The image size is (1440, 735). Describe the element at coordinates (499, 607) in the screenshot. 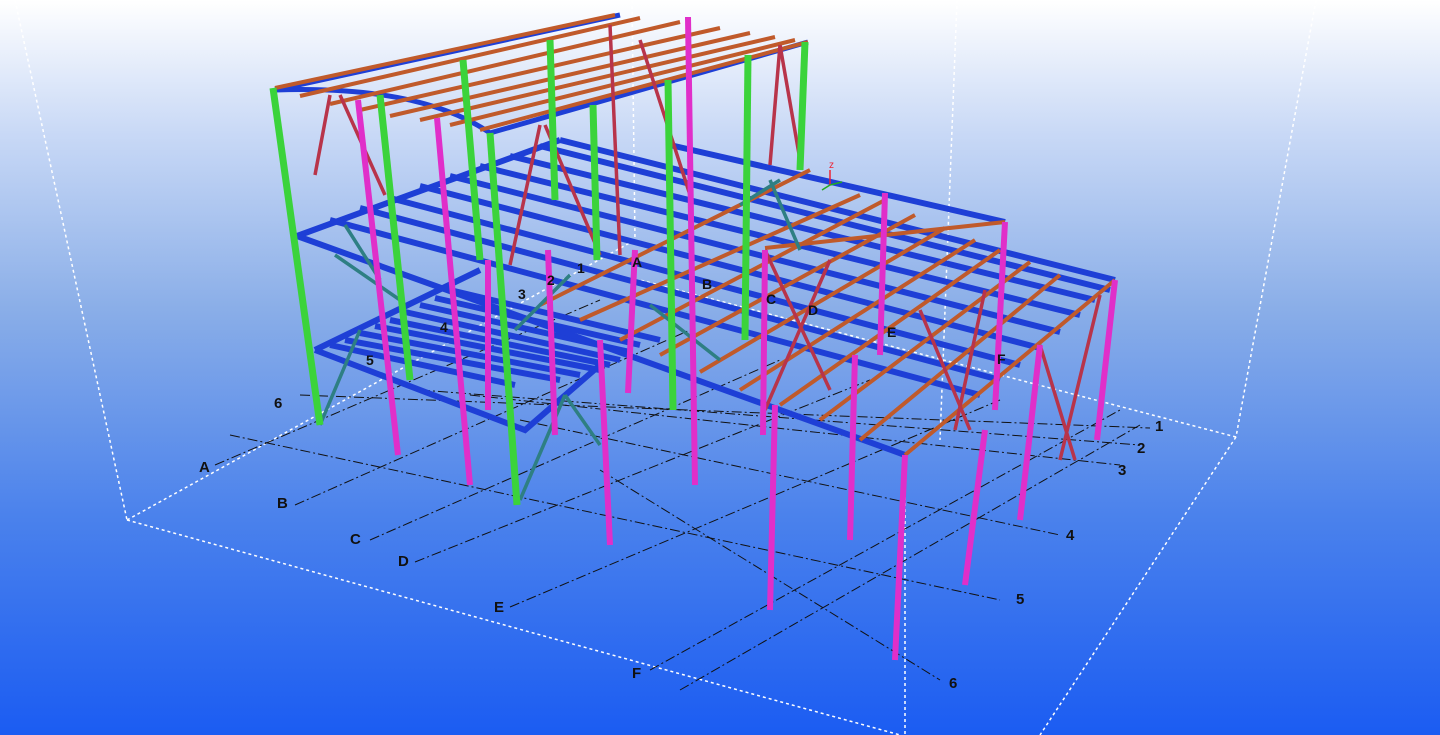

I see `gridline-label-e: E` at that location.